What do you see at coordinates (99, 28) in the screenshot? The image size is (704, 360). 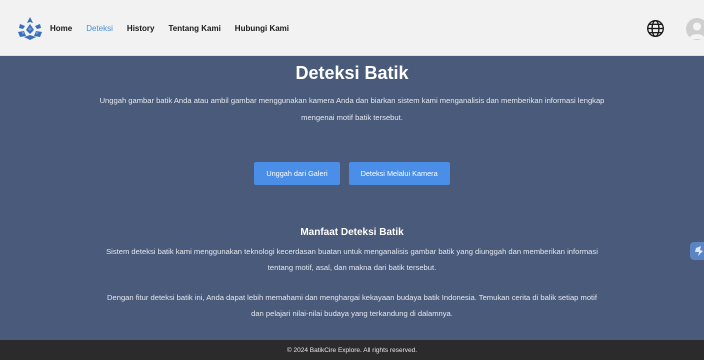 I see `nav-deteksi: Deteksi` at bounding box center [99, 28].